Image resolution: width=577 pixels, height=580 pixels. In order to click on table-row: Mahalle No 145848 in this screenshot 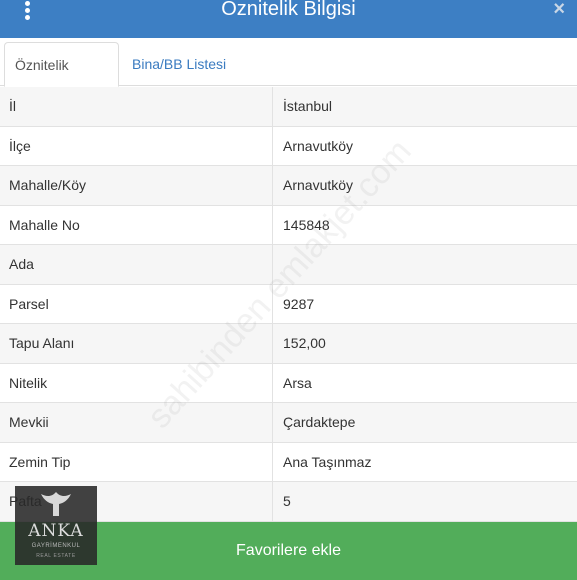, I will do `click(288, 225)`.